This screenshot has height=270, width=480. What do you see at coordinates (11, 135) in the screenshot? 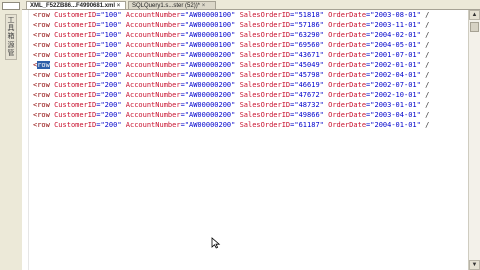
I see `toolbox-panel: 工 具 箱 源 管` at bounding box center [11, 135].